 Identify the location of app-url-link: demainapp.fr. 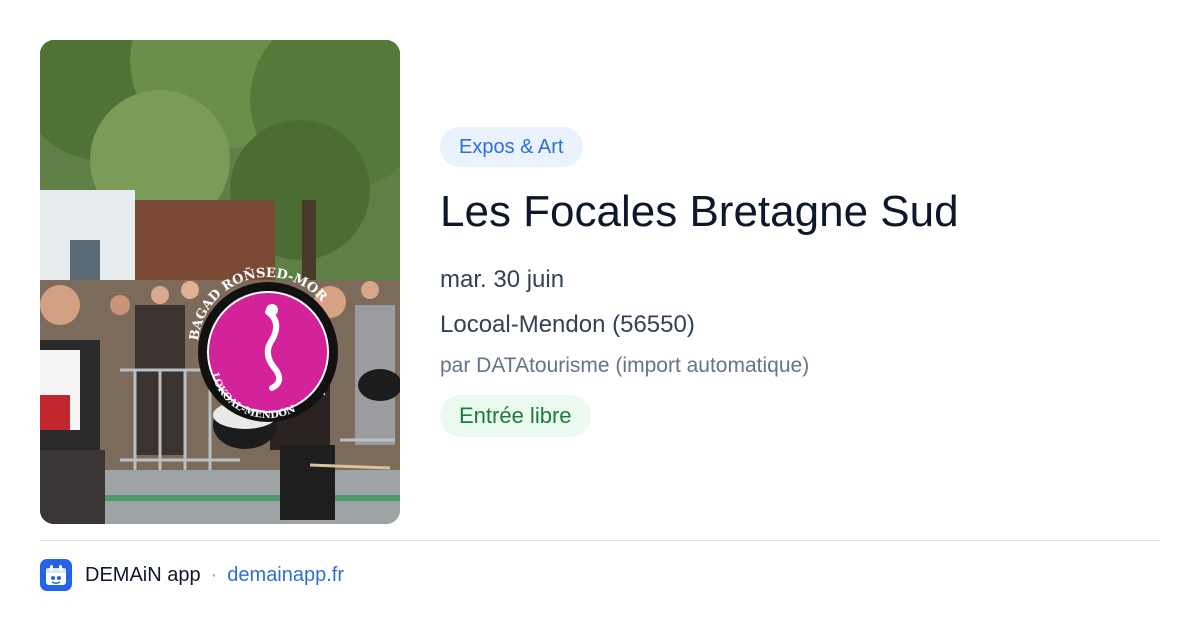
(285, 575).